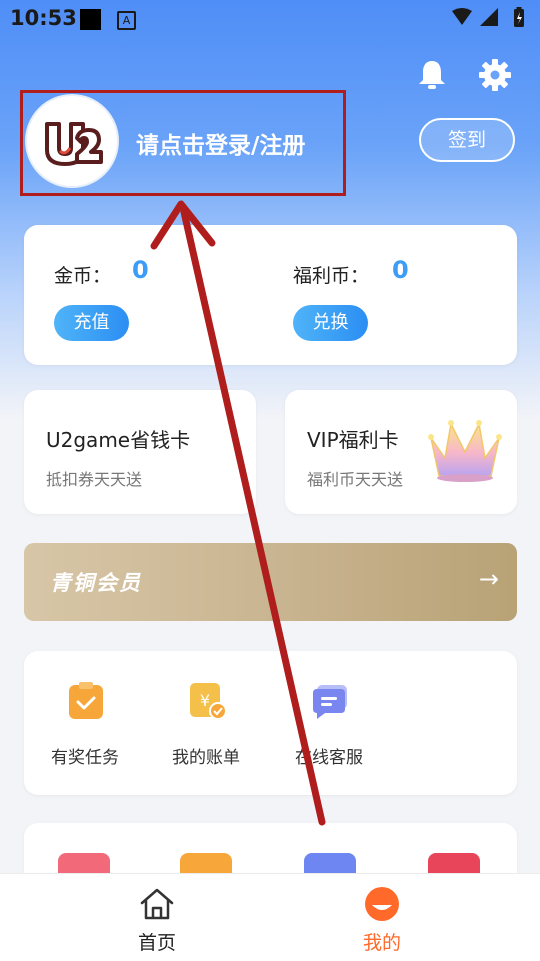 The width and height of the screenshot is (540, 961). Describe the element at coordinates (329, 758) in the screenshot. I see `service-online-support-label: 在线客服` at that location.